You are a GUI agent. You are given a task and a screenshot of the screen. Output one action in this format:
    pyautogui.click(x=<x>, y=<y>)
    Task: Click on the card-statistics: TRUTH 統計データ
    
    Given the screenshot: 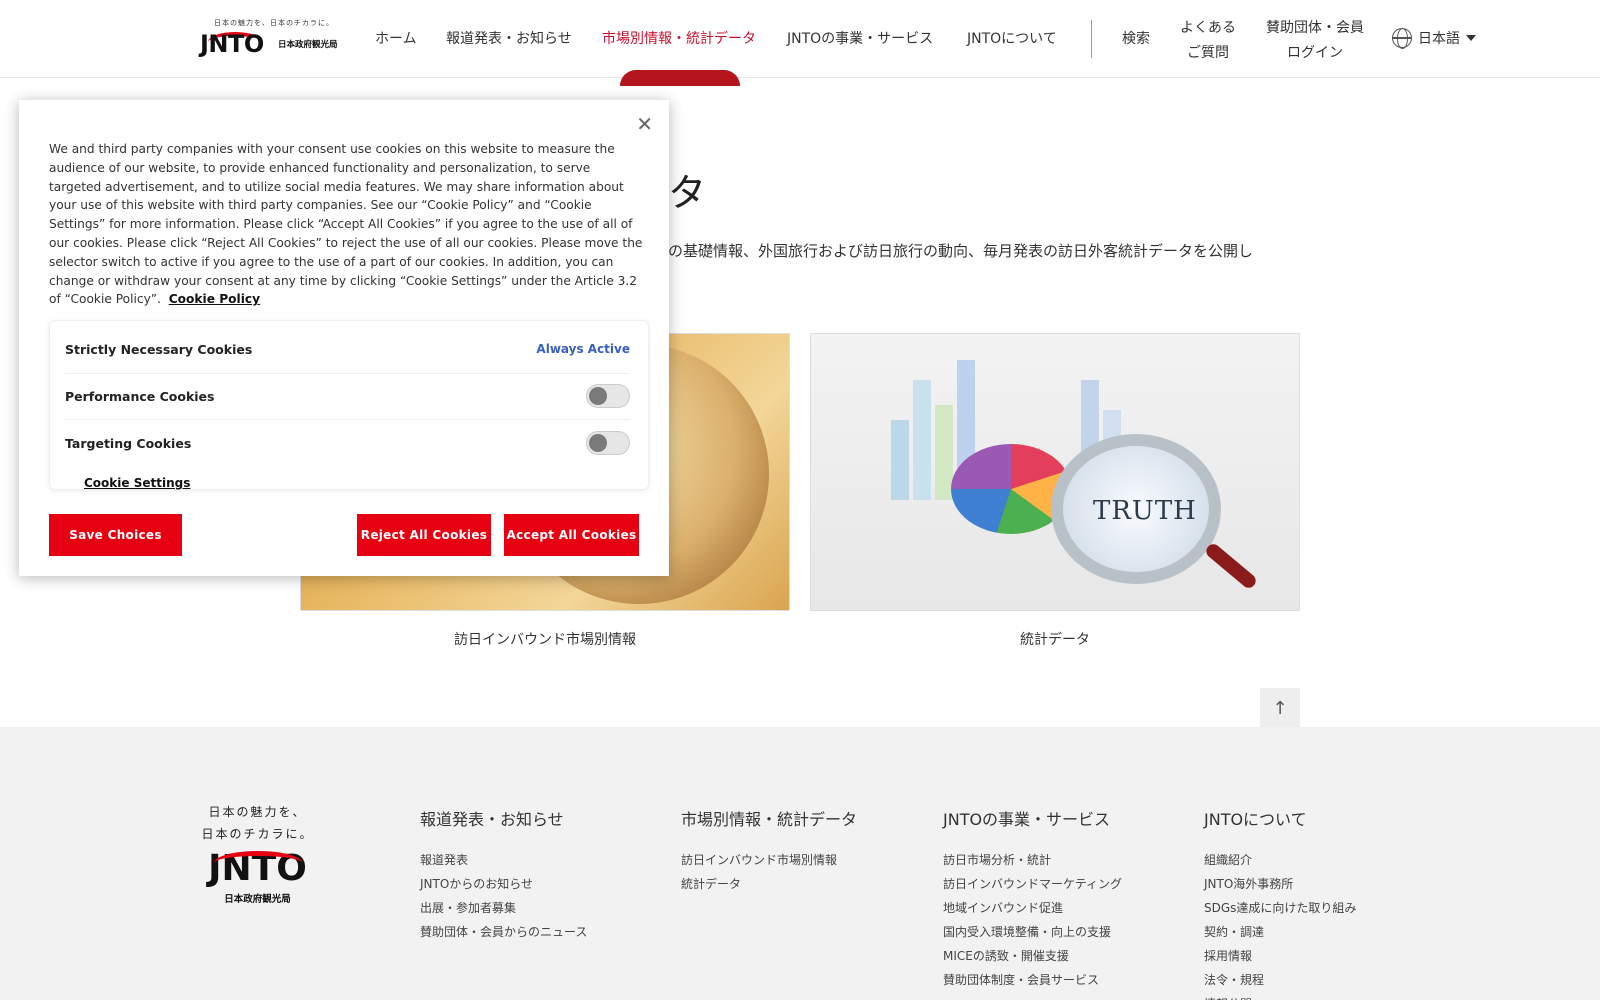 What is the action you would take?
    pyautogui.click(x=1055, y=491)
    